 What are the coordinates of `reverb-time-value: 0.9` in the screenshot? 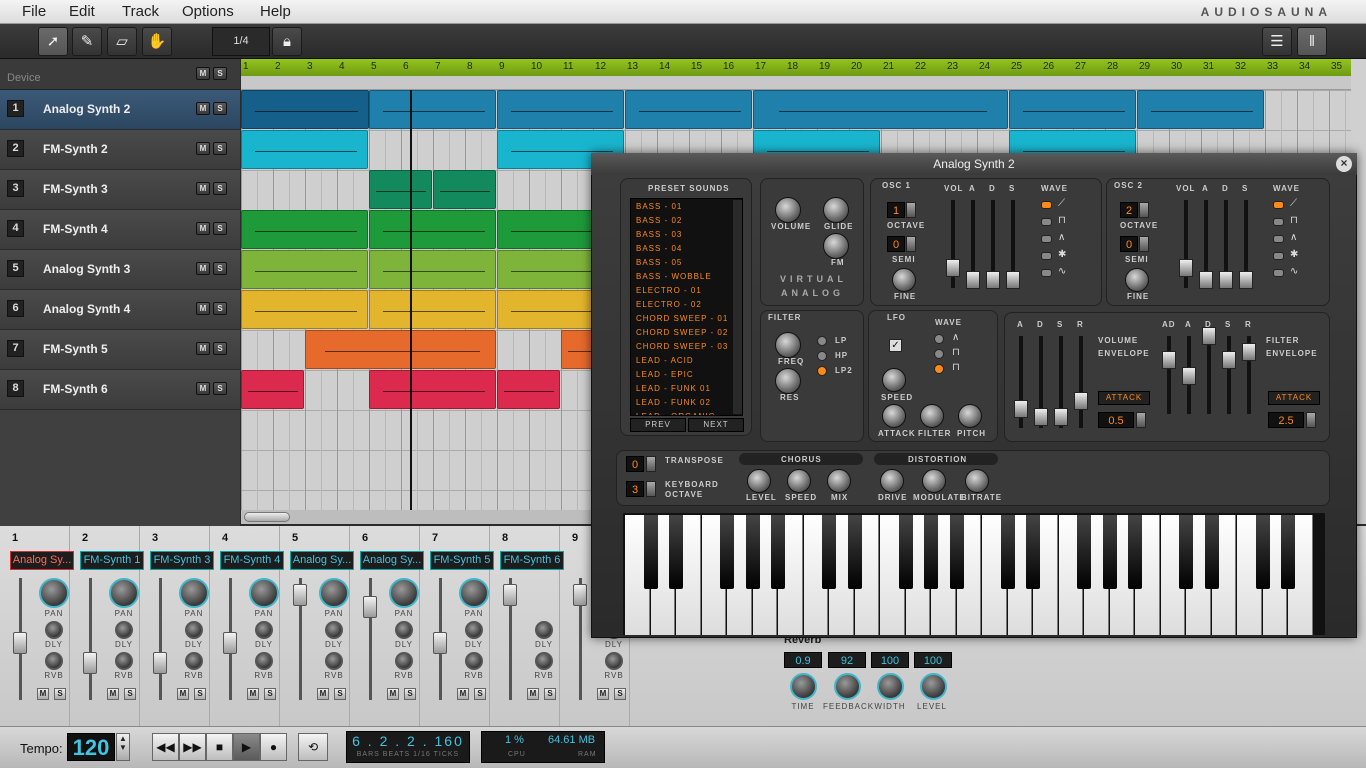 It's located at (803, 660).